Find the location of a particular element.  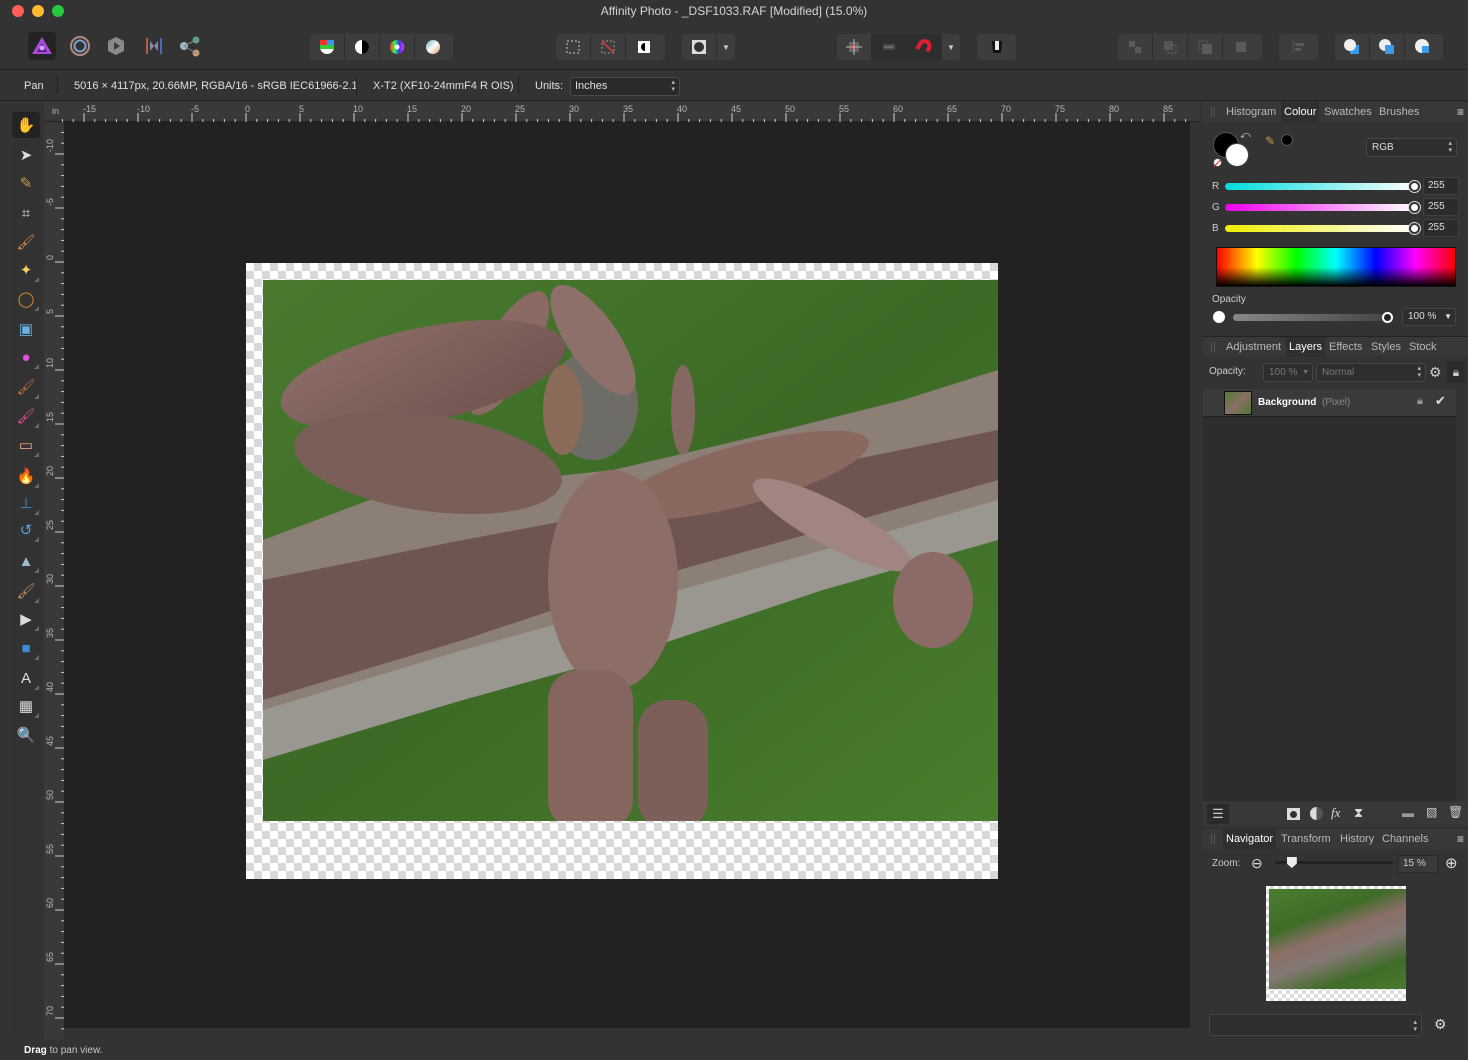

colour-opacity-slider is located at coordinates (1310, 317).